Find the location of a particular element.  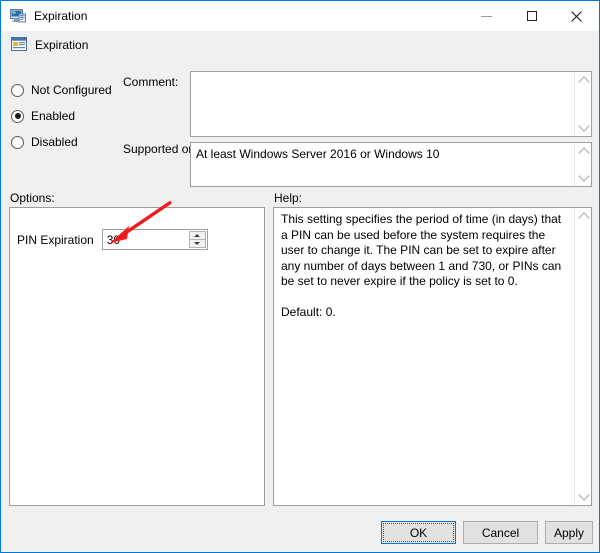

pin-expiration-input: 30 is located at coordinates (154, 239).